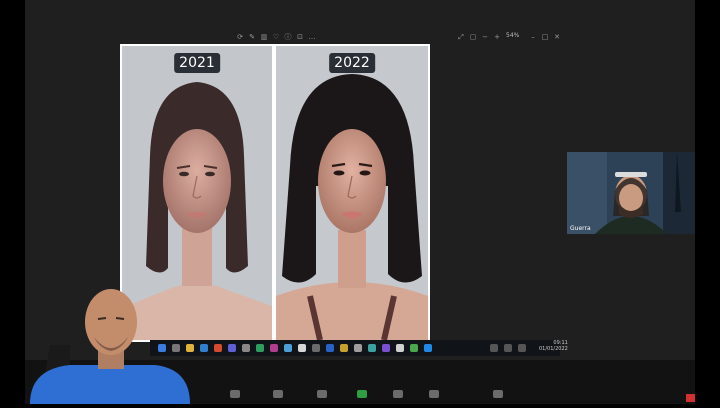  What do you see at coordinates (278, 394) in the screenshot?
I see `participants-icon` at bounding box center [278, 394].